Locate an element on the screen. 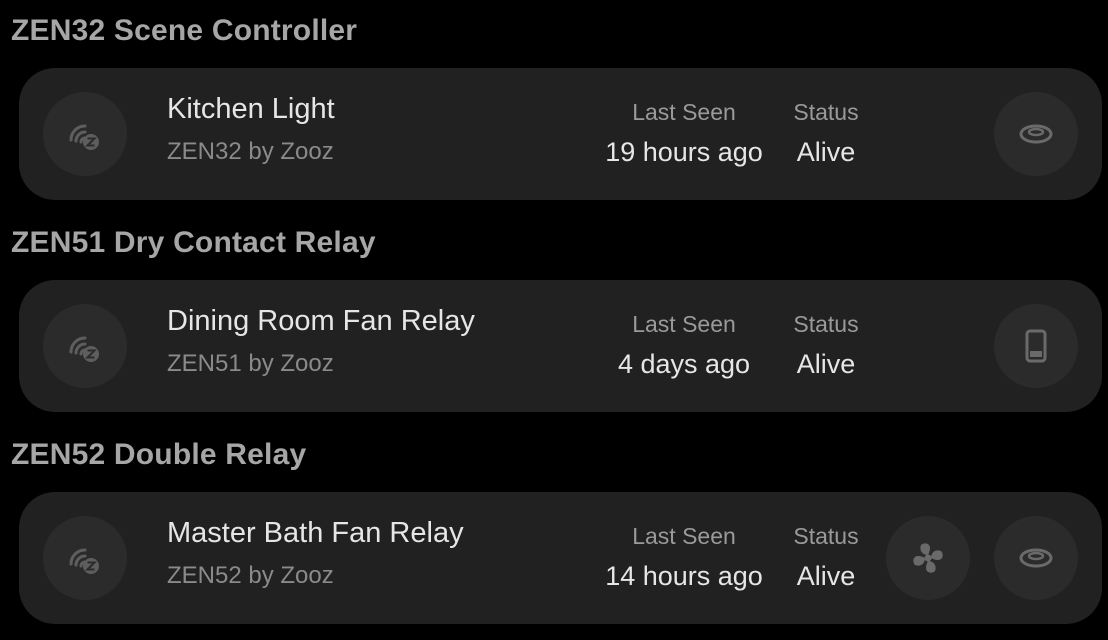  group-title: ZEN32 Scene Controller is located at coordinates (184, 30).